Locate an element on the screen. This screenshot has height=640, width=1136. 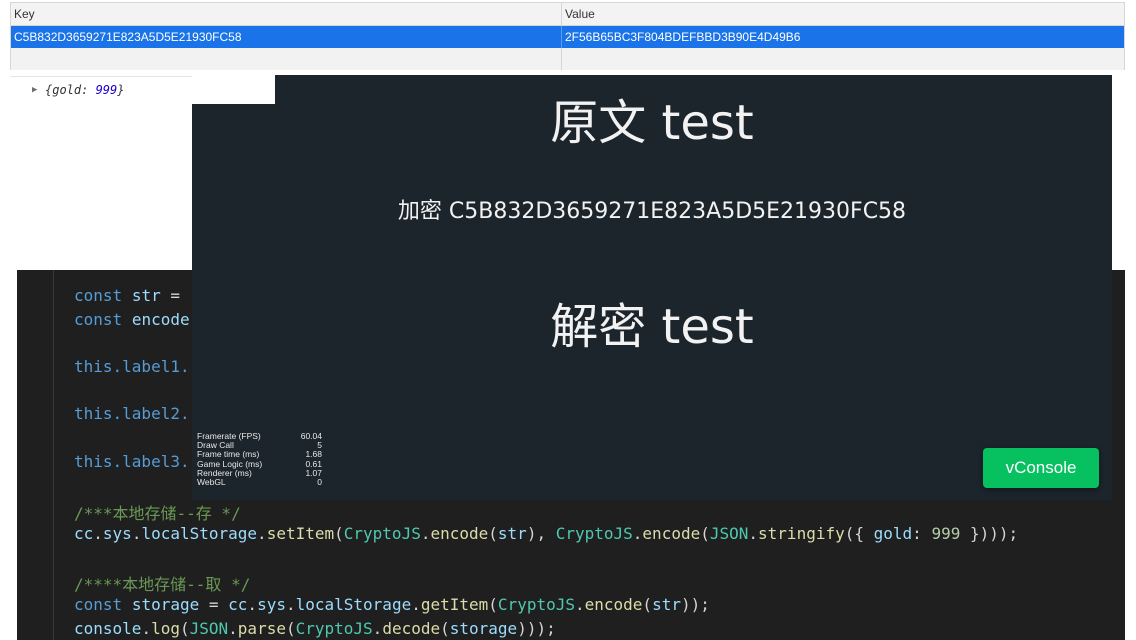
stat-row: WebGL 0 is located at coordinates (259, 482).